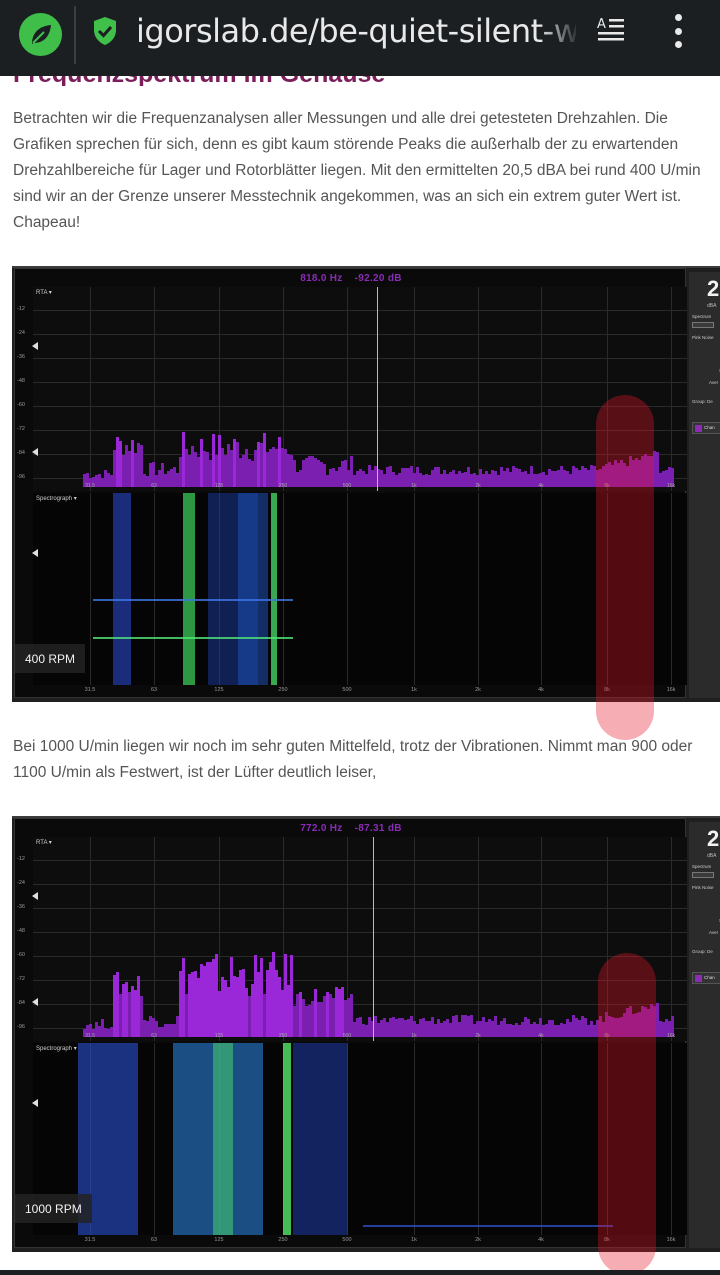 The height and width of the screenshot is (1275, 720). I want to click on rpm-label: 400 RPM, so click(50, 658).